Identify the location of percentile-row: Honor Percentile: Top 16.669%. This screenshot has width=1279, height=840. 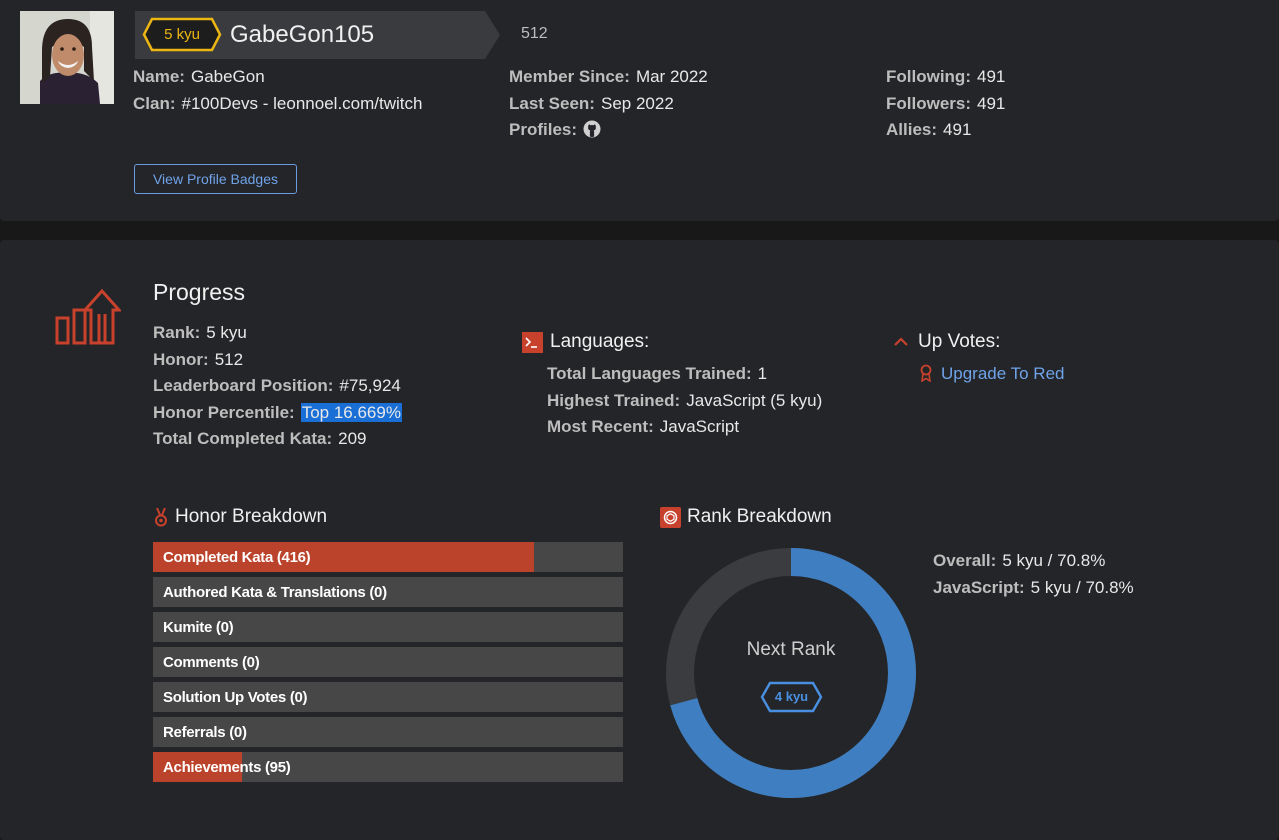
(277, 413).